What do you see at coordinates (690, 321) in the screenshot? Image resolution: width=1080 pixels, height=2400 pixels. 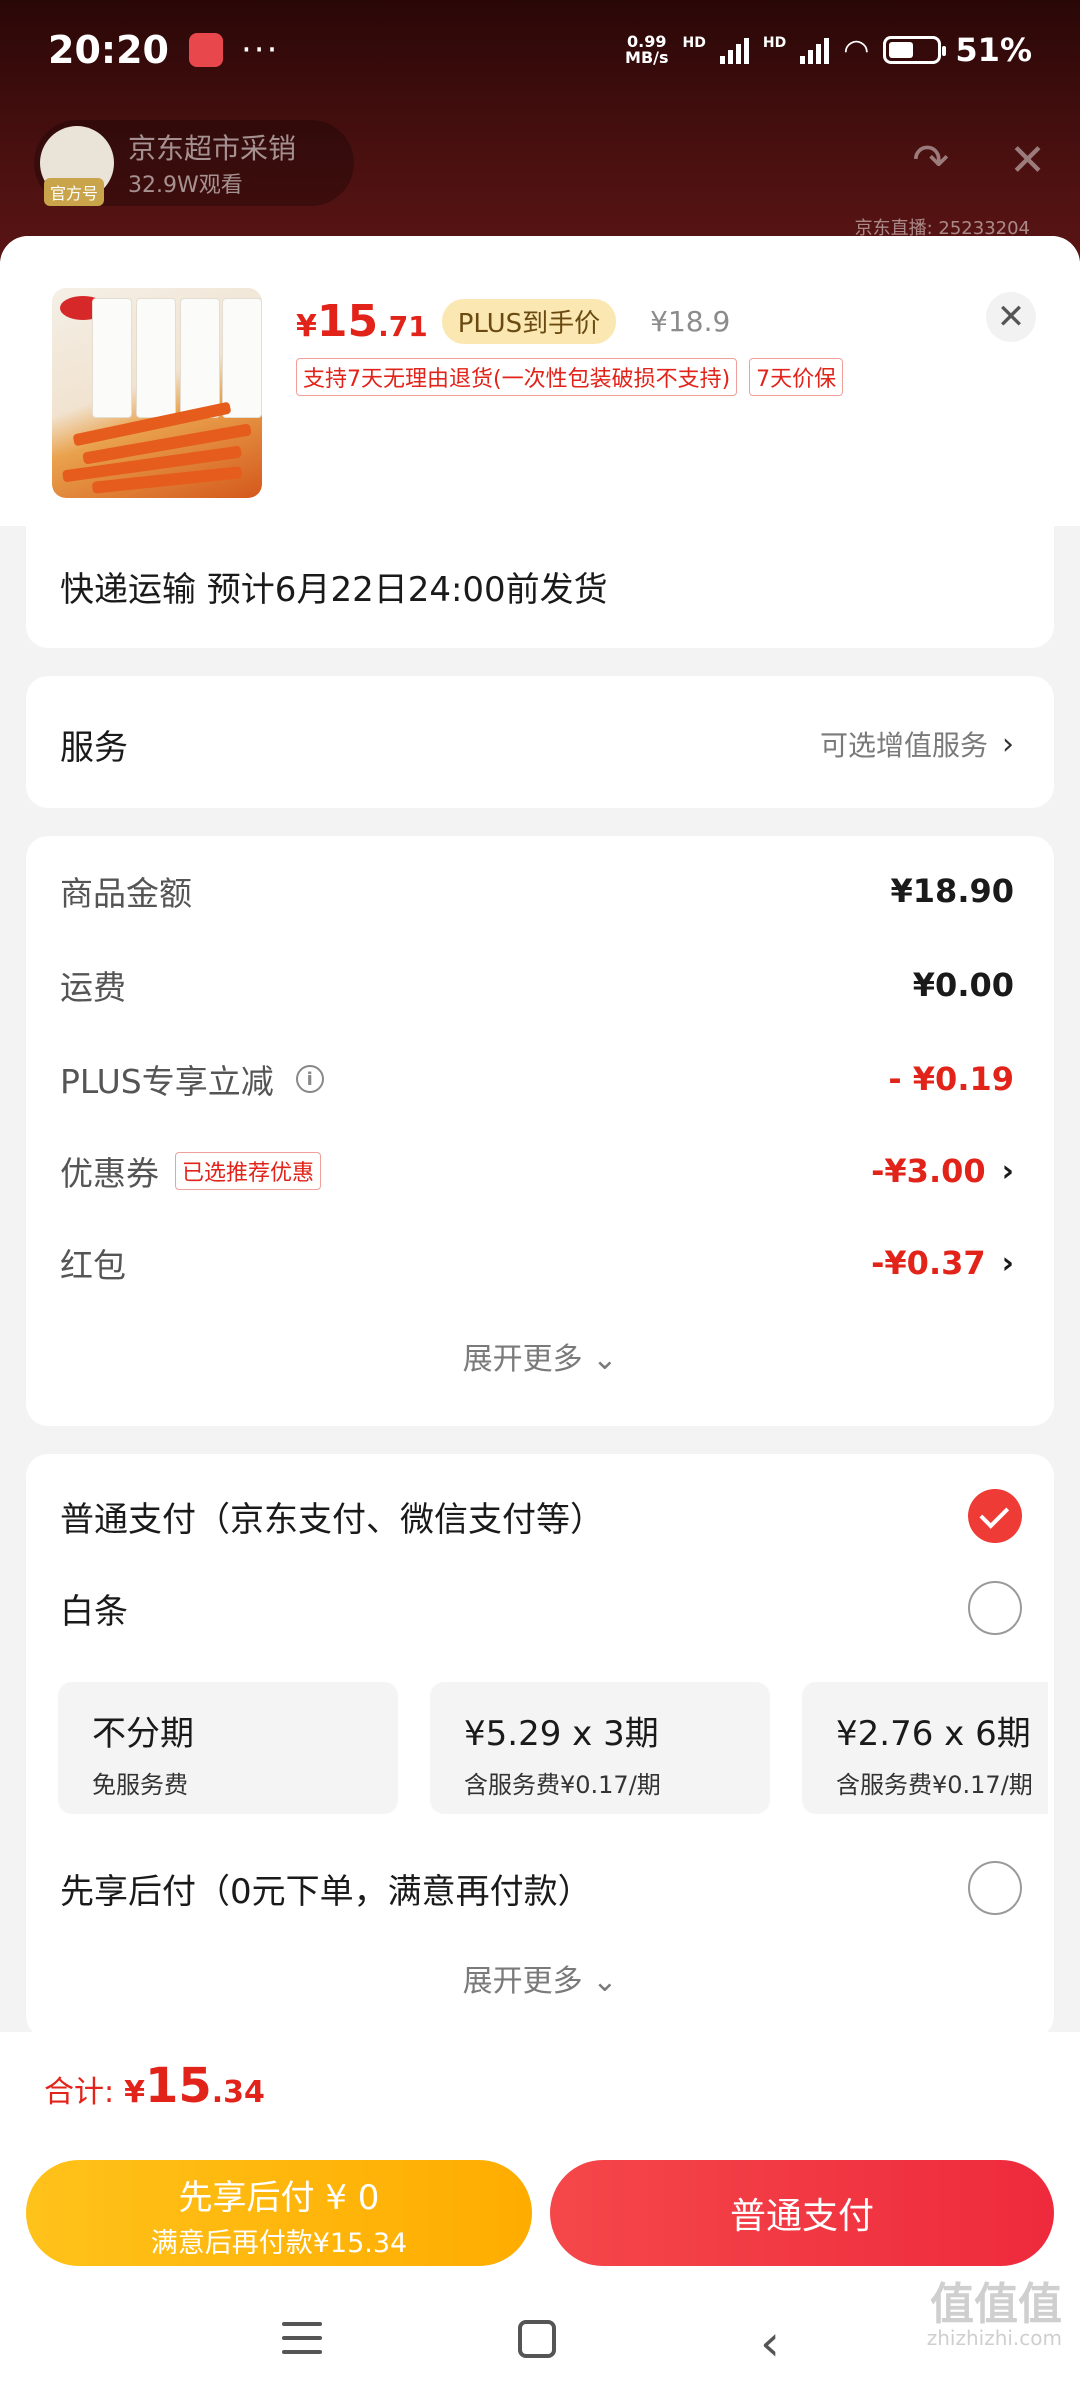 I see `original-price: ¥18.9` at bounding box center [690, 321].